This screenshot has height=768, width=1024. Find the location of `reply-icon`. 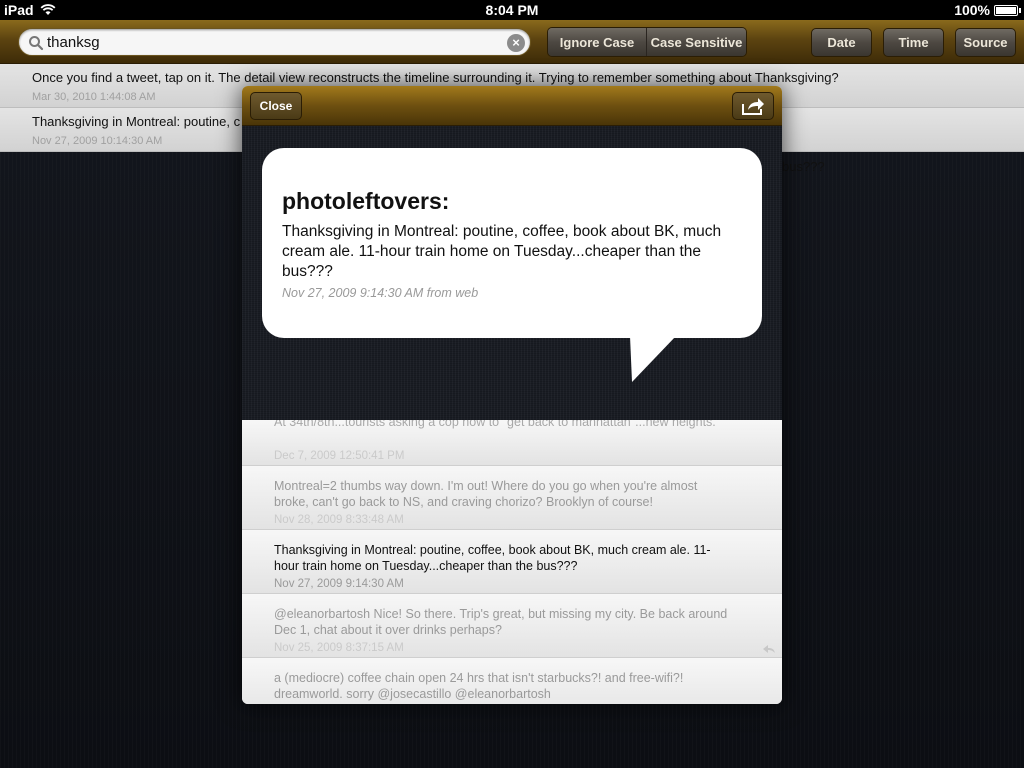

reply-icon is located at coordinates (769, 649).